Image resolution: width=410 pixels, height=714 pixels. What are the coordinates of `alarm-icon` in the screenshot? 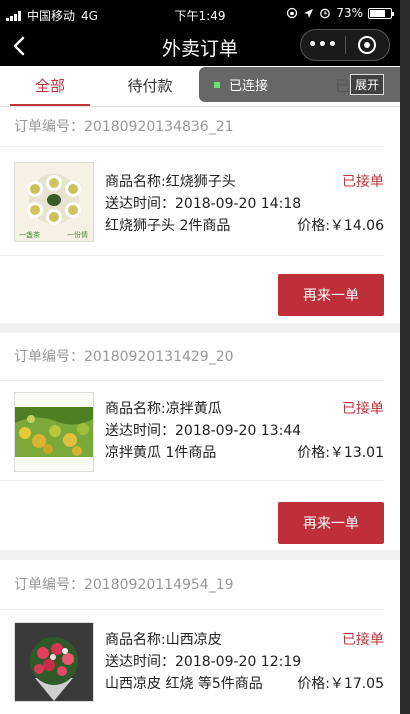 It's located at (325, 13).